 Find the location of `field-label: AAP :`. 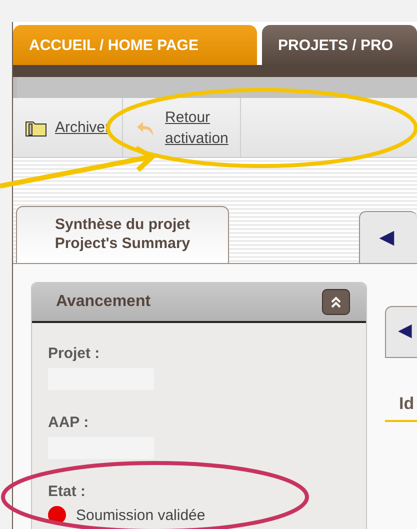

field-label: AAP : is located at coordinates (68, 422).